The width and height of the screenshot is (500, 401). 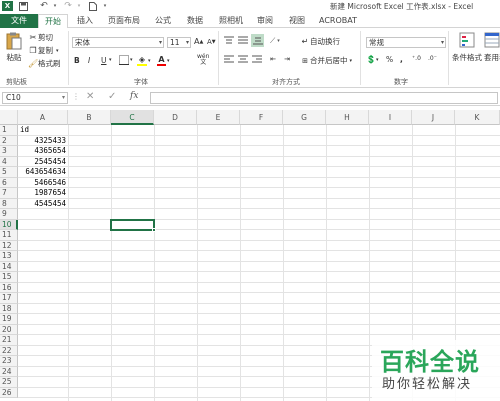 I want to click on shrink-font-button: A ▼, so click(x=211, y=42).